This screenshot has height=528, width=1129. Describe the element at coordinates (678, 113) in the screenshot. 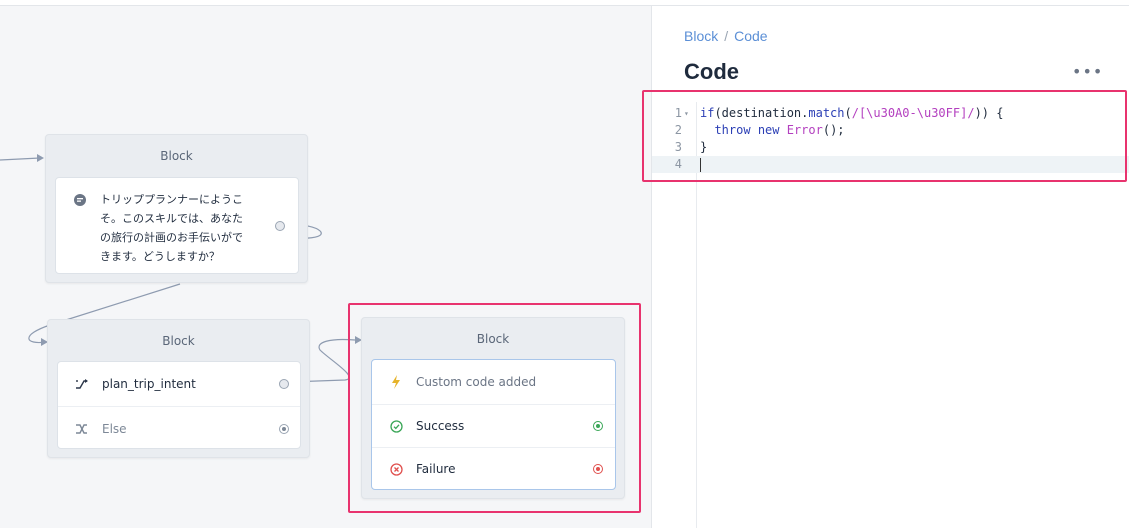

I see `line-number: 1` at that location.